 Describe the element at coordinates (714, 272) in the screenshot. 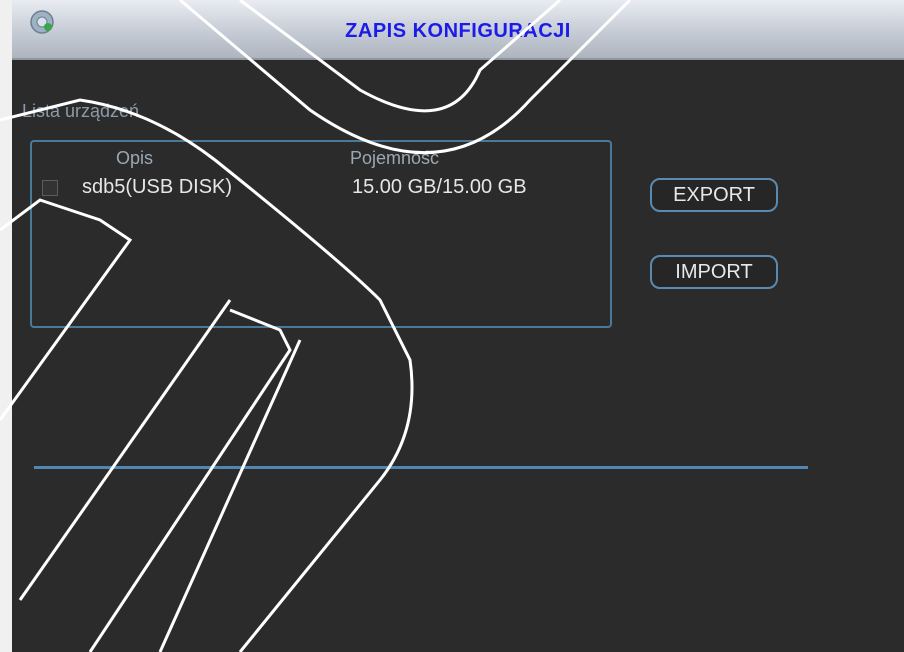

I see `import-button: IMPORT` at that location.